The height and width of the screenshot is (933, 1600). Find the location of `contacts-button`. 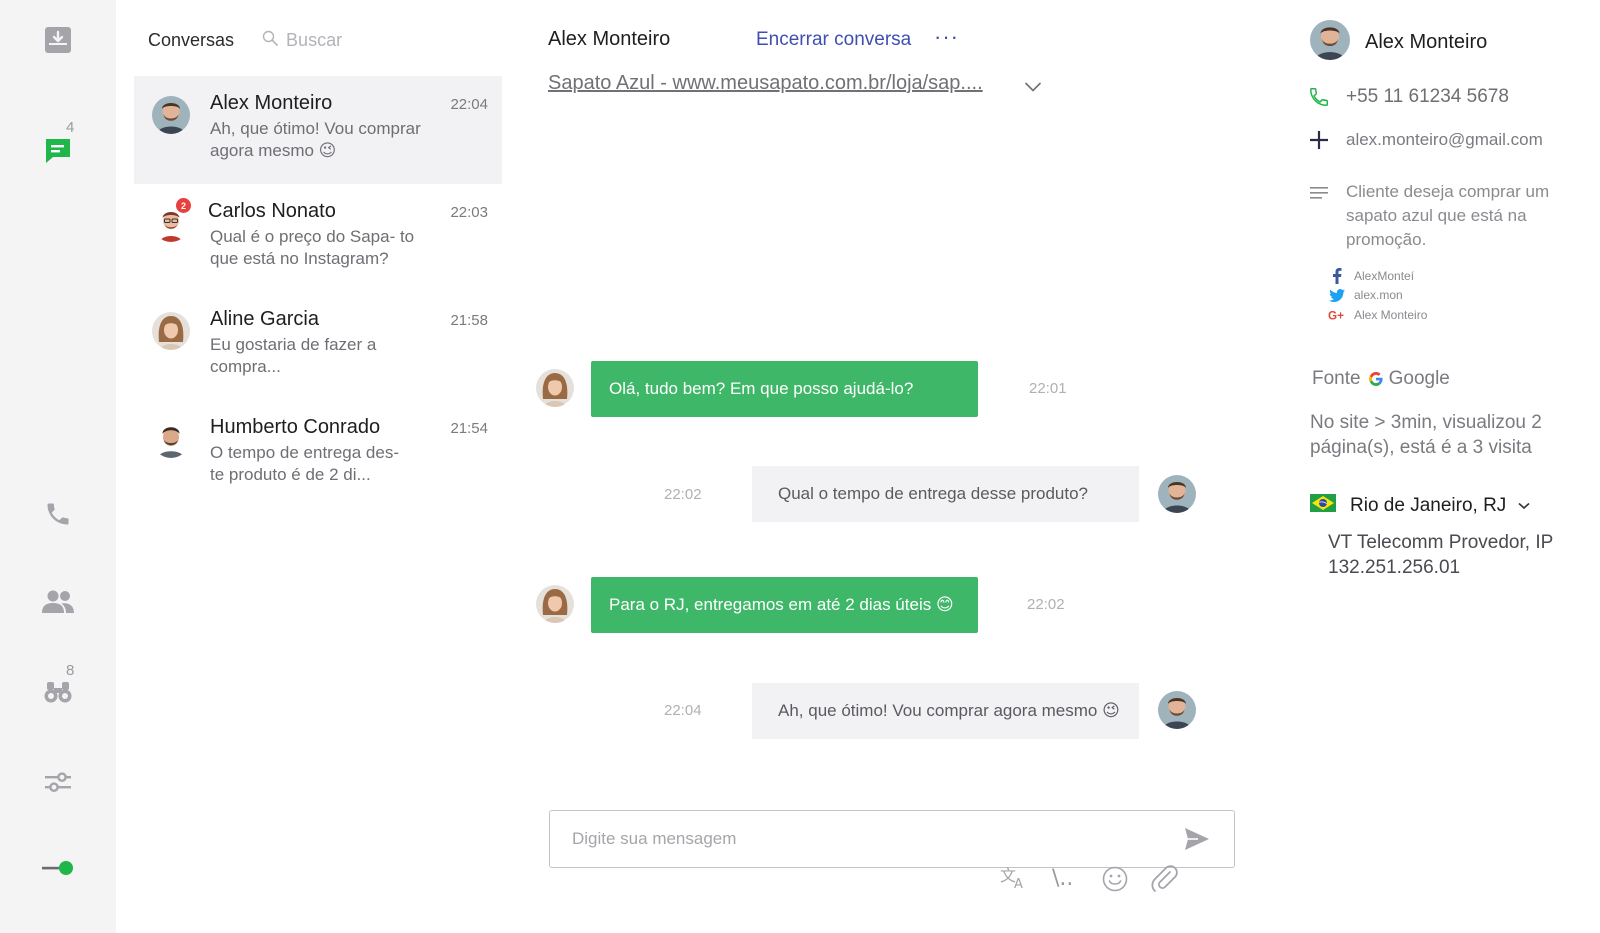

contacts-button is located at coordinates (58, 602).